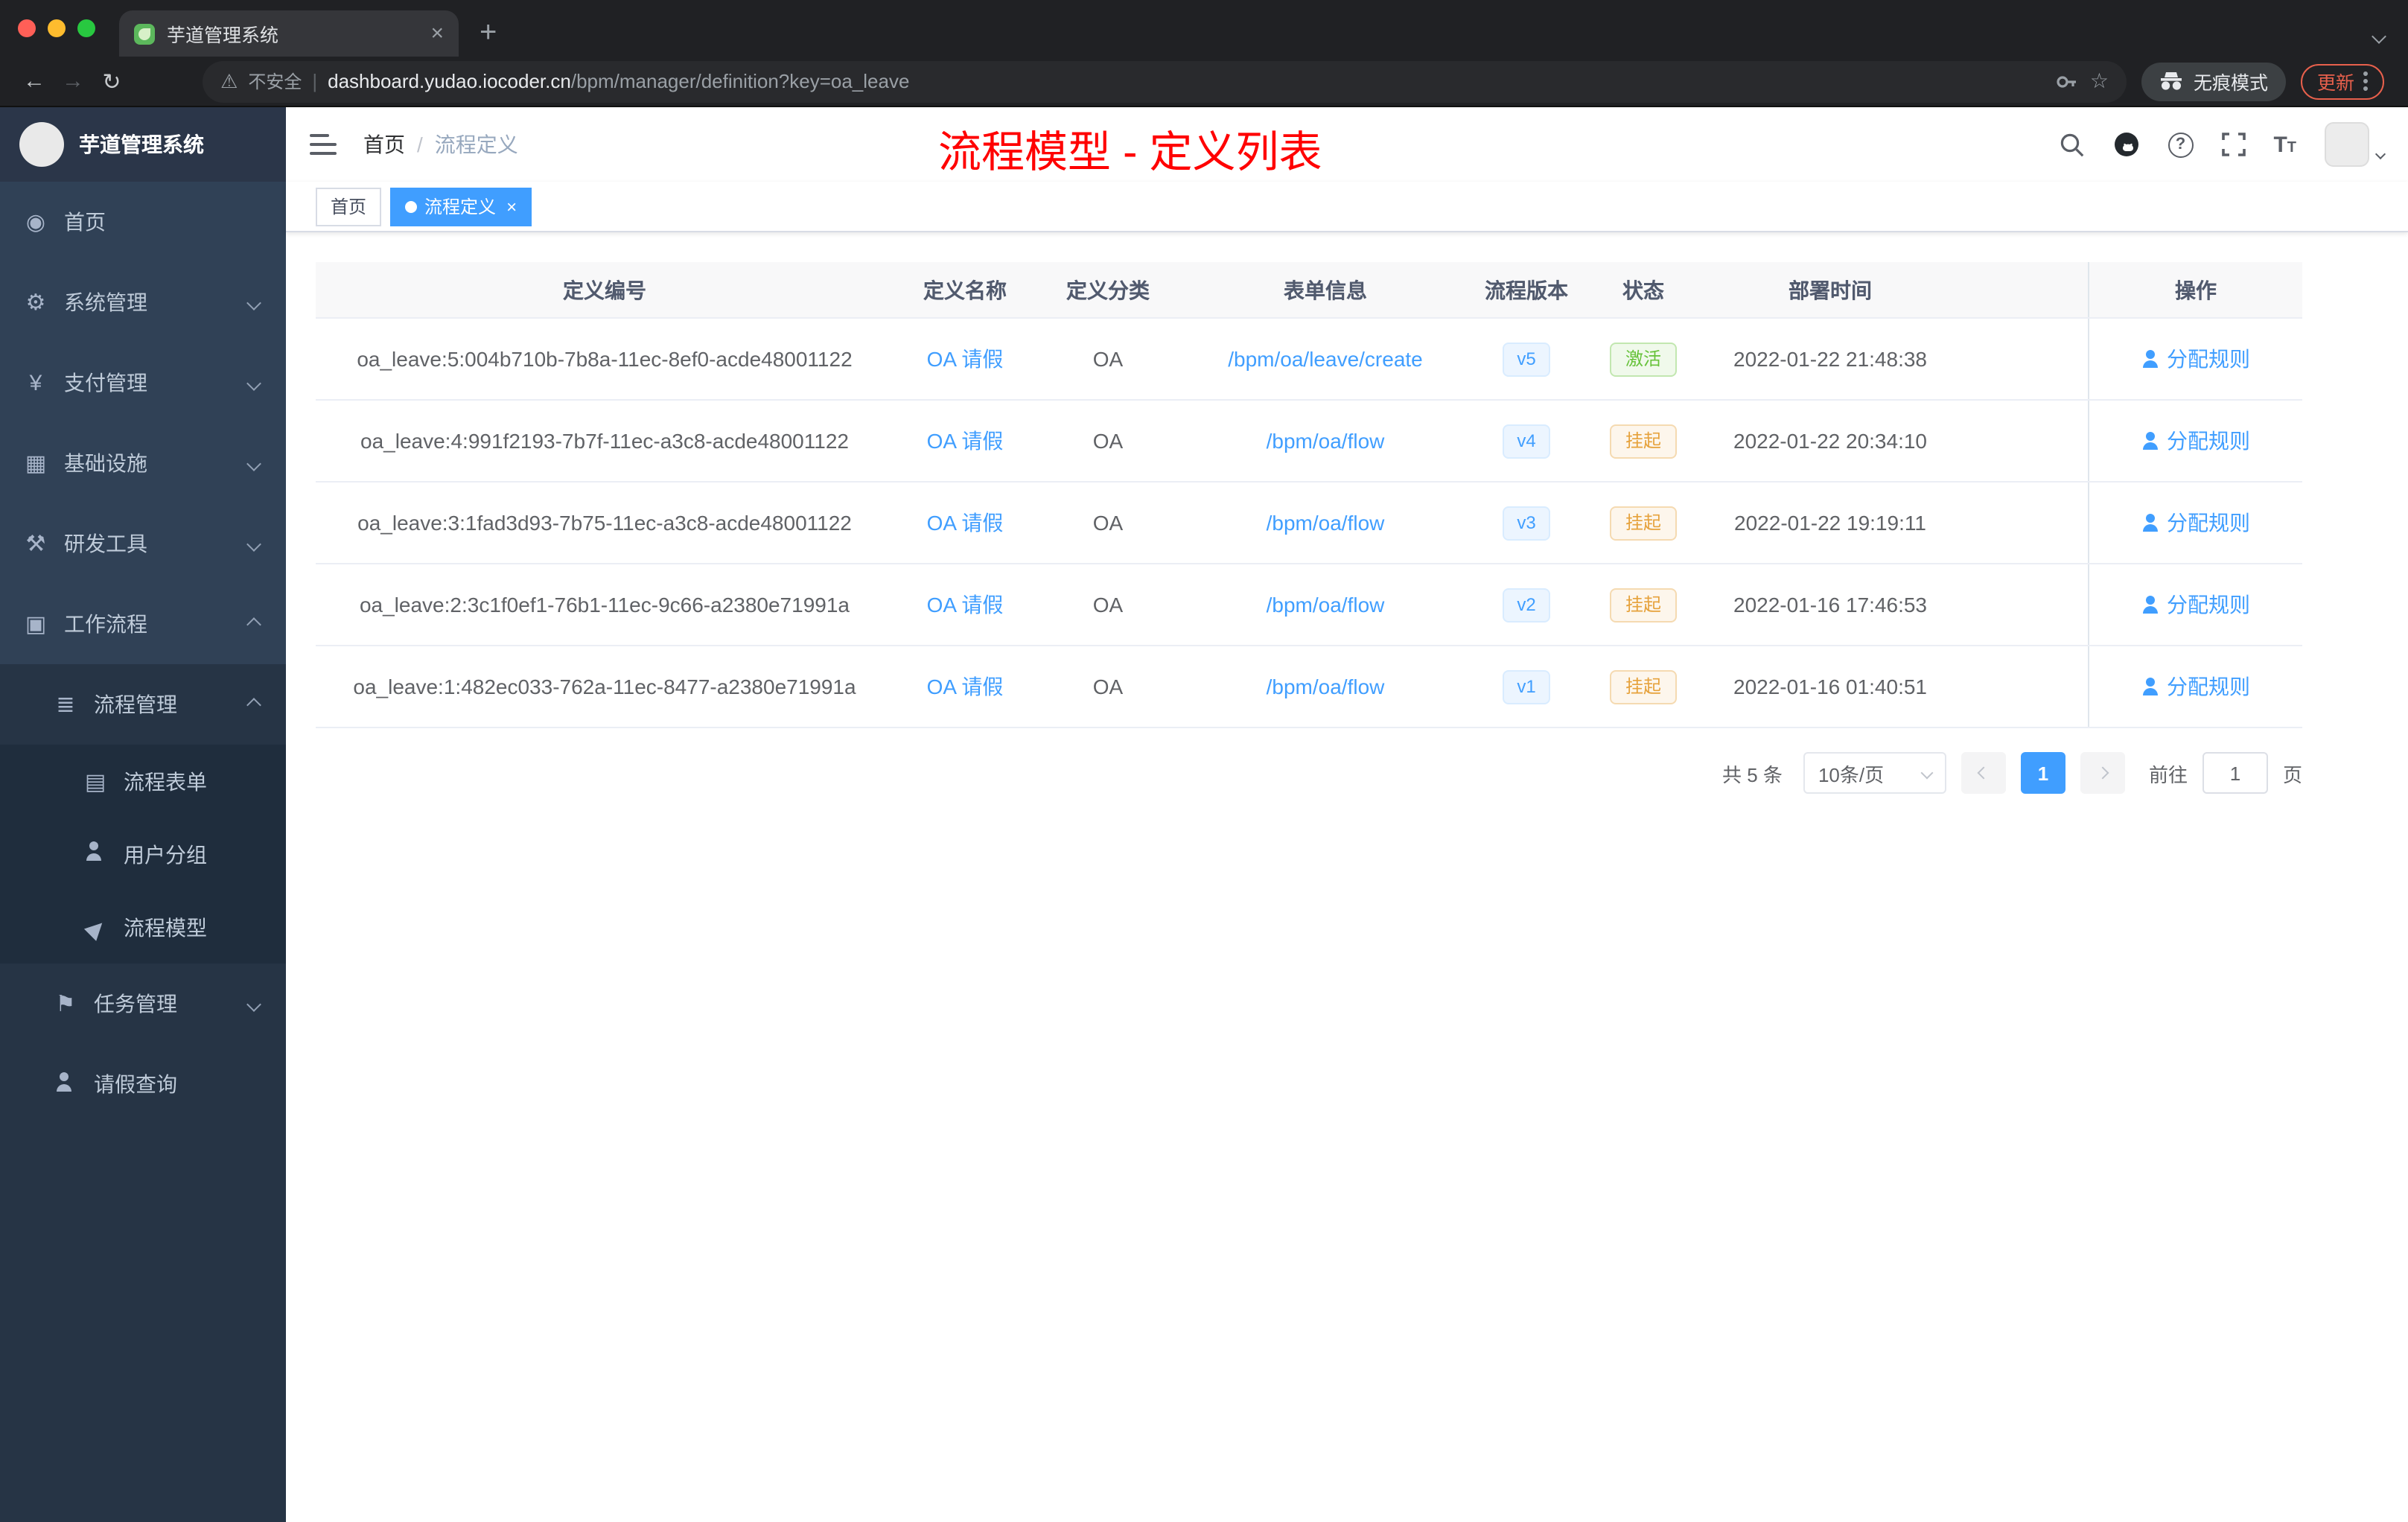 This screenshot has width=2408, height=1522. Describe the element at coordinates (323, 144) in the screenshot. I see `sidebar-toggle-icon` at that location.